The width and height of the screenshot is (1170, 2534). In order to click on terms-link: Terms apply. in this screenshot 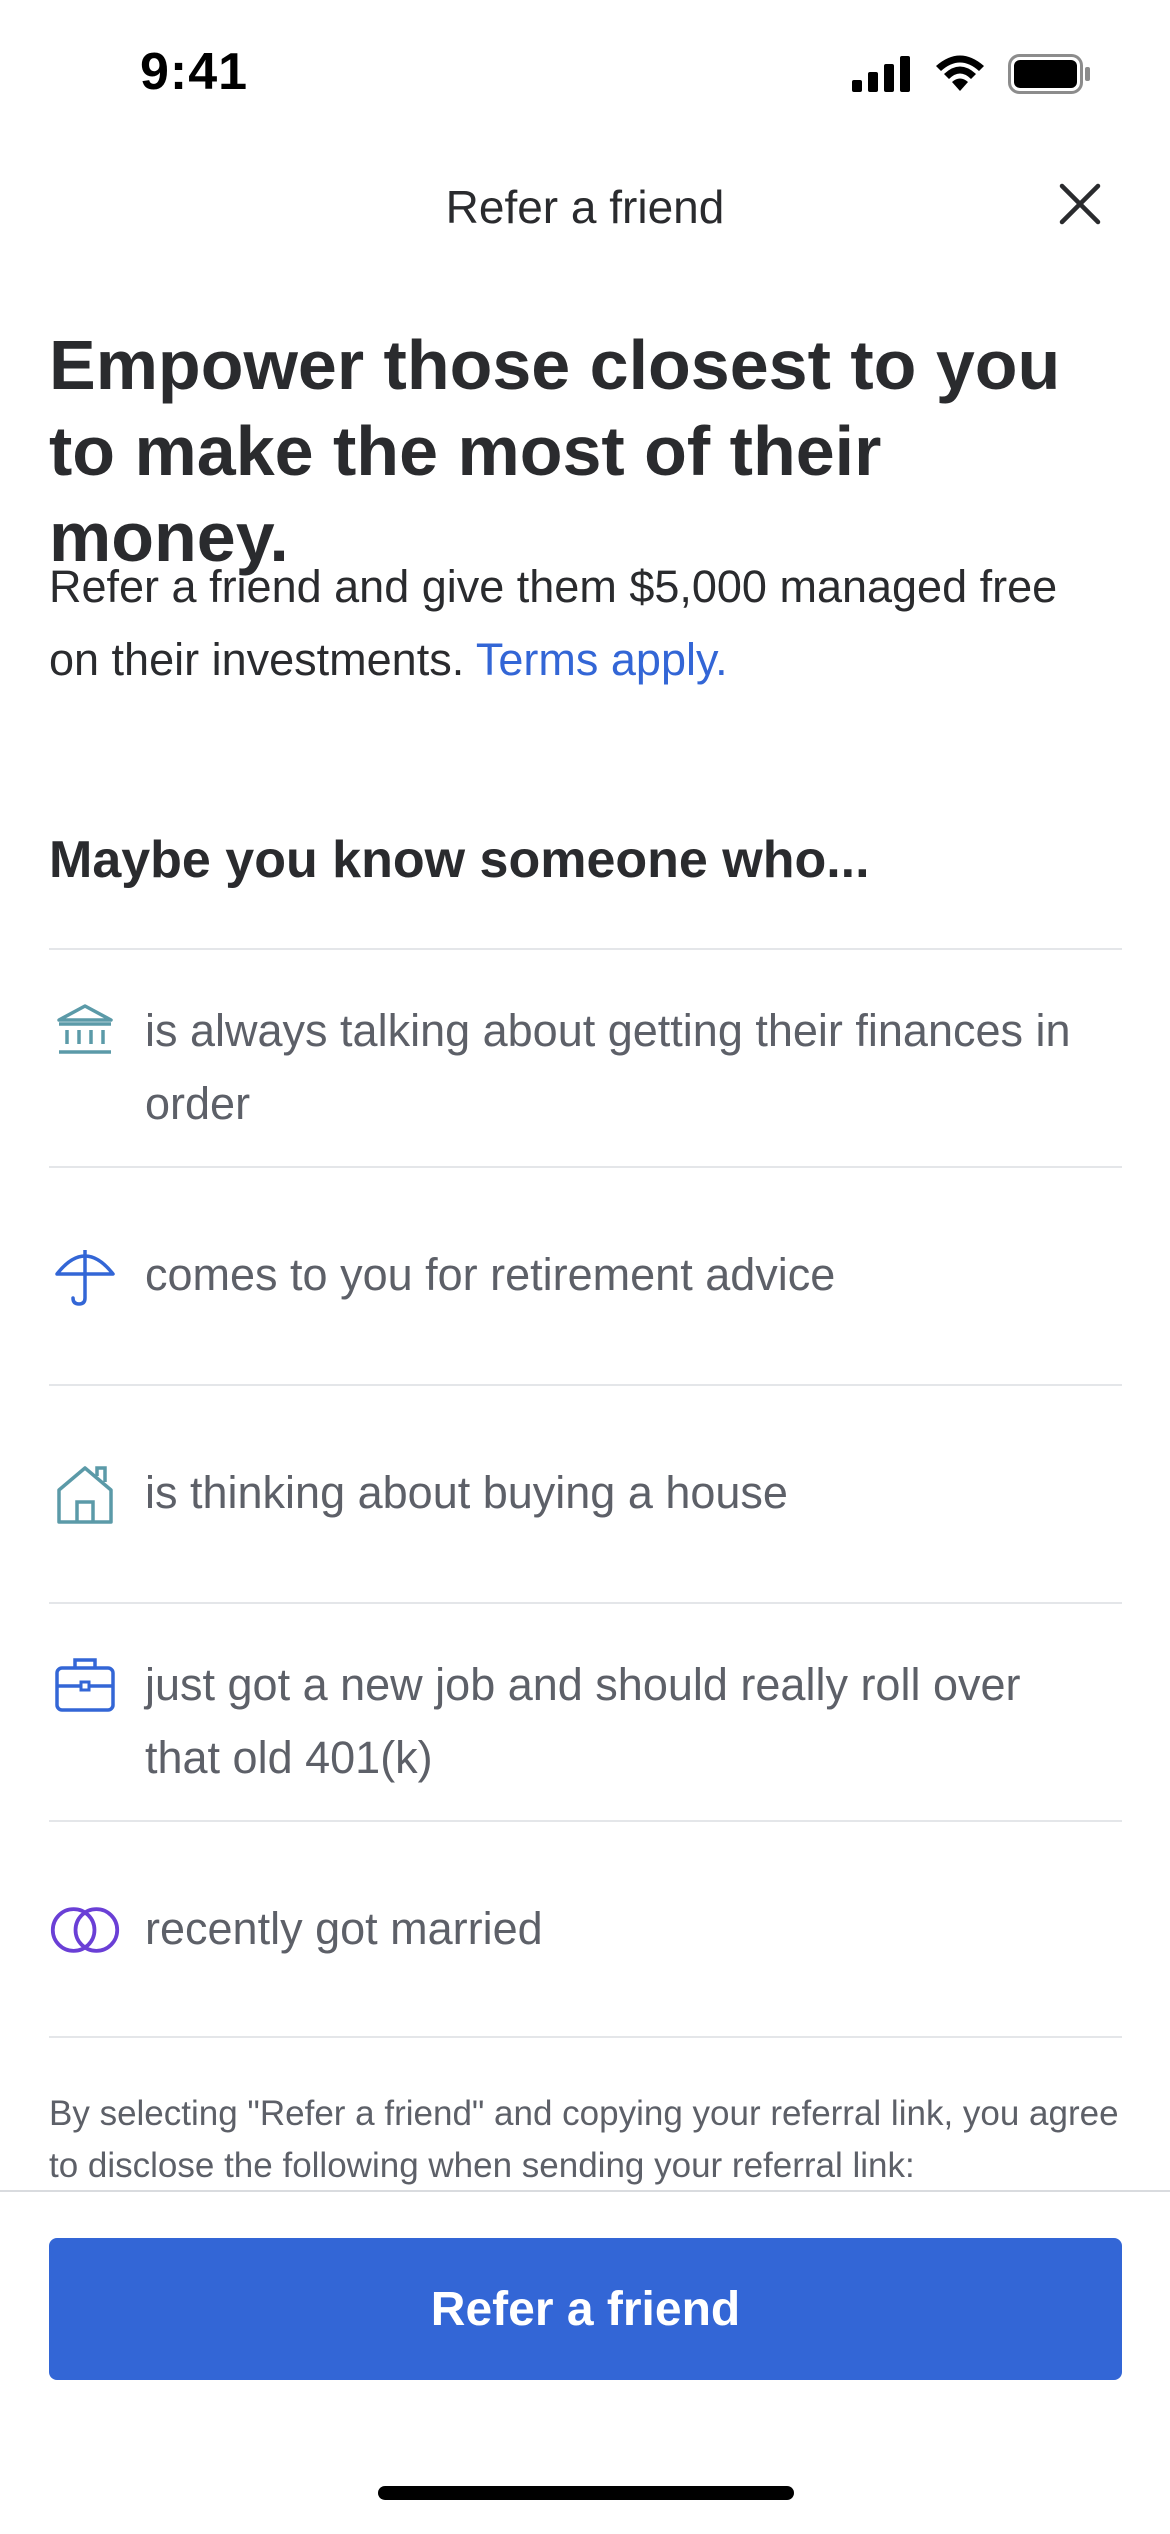, I will do `click(602, 659)`.